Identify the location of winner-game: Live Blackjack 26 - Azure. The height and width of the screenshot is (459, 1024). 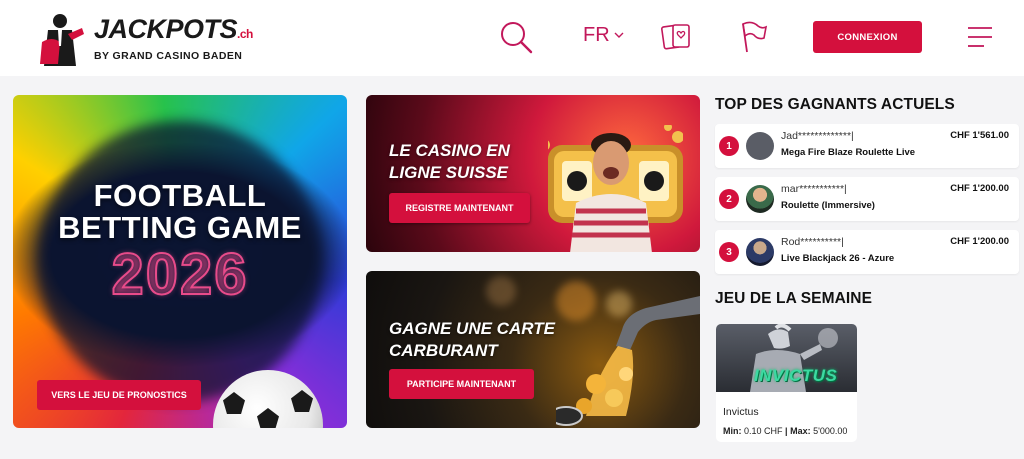
(838, 258).